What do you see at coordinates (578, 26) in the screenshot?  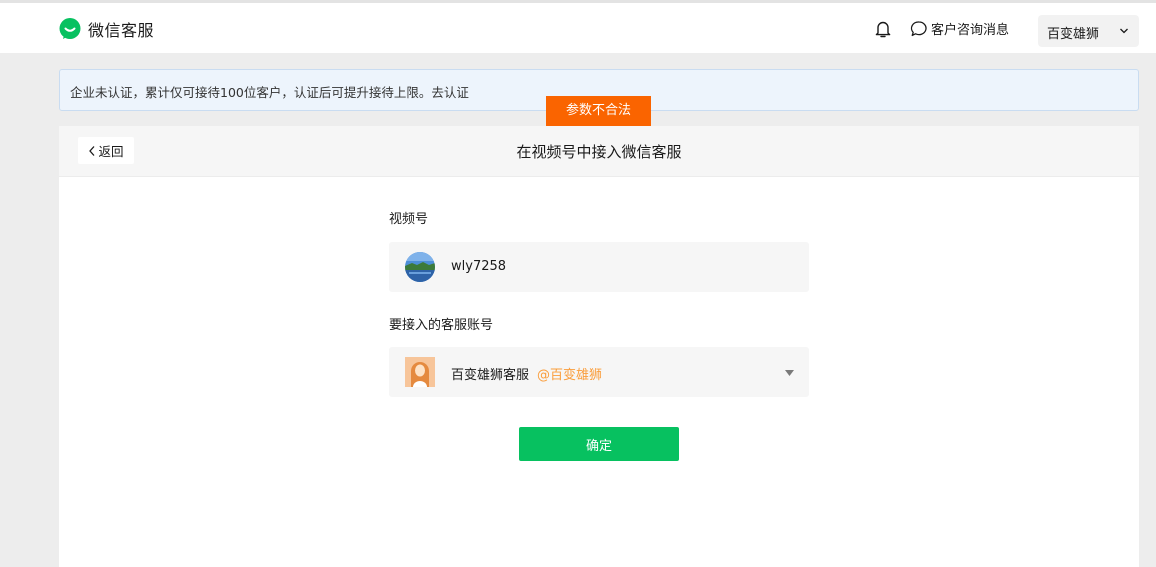 I see `top-bar: 微信客服 客户咨询消息 百变雄狮` at bounding box center [578, 26].